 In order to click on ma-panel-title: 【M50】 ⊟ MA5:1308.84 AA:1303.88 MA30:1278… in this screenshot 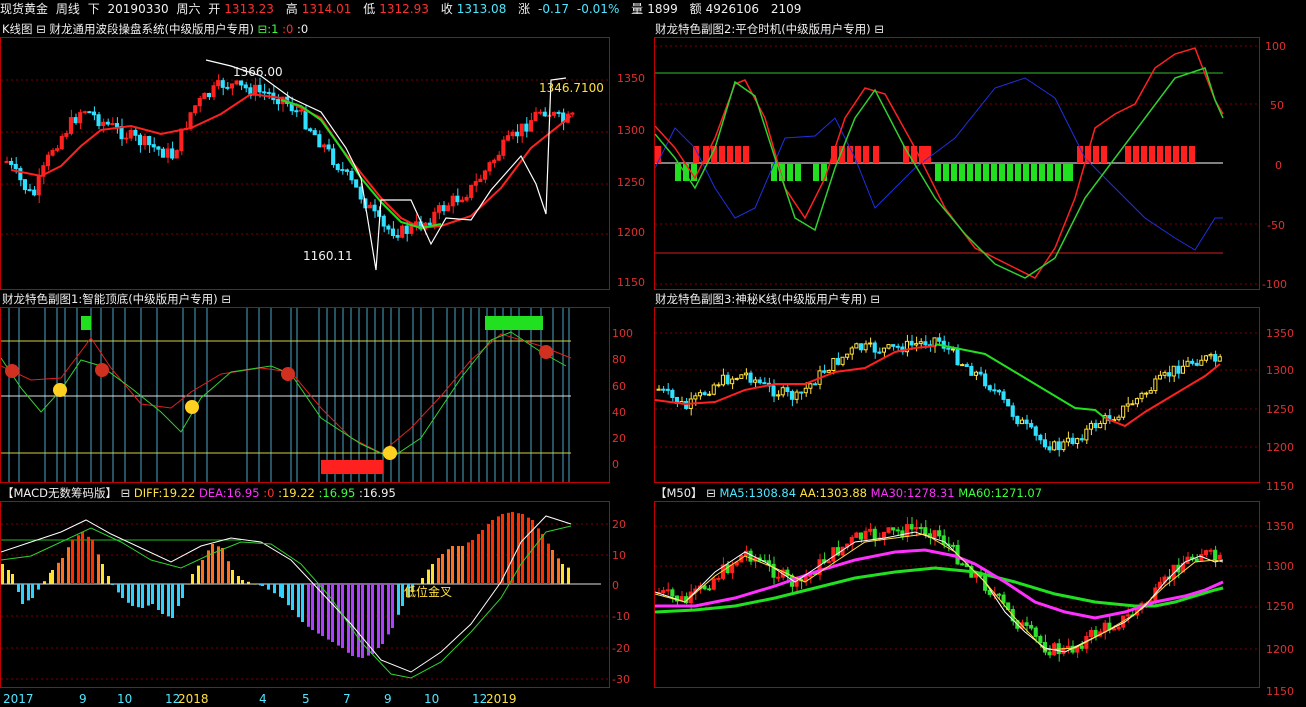, I will do `click(848, 493)`.